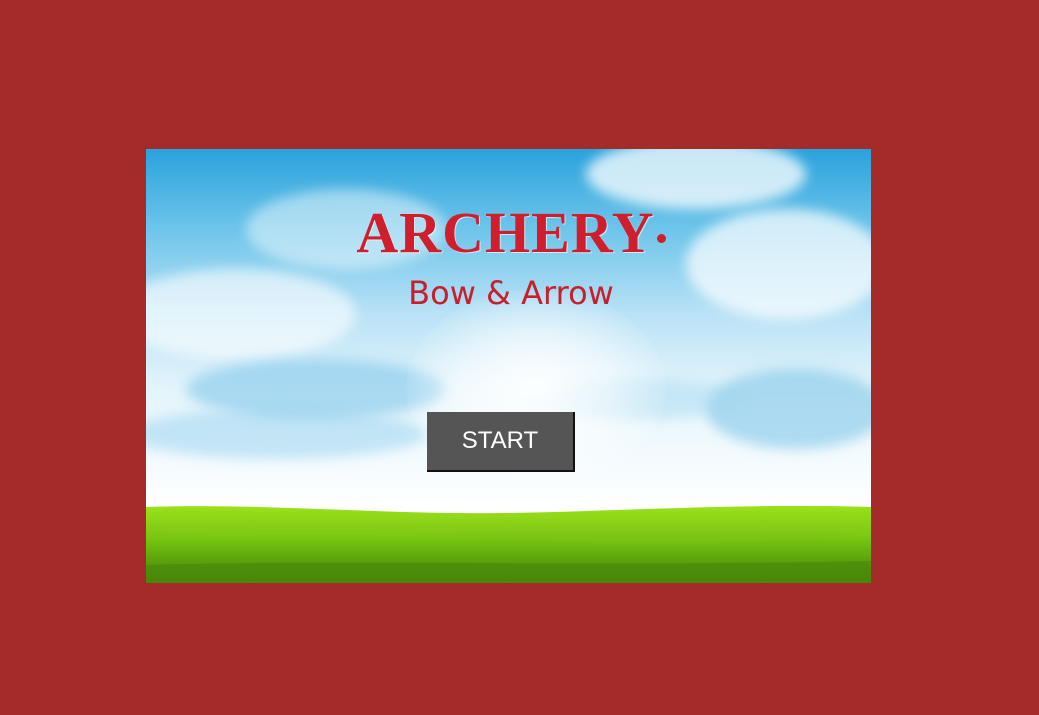 This screenshot has height=715, width=1039. What do you see at coordinates (505, 232) in the screenshot?
I see `game-title-text: ARCHERY` at bounding box center [505, 232].